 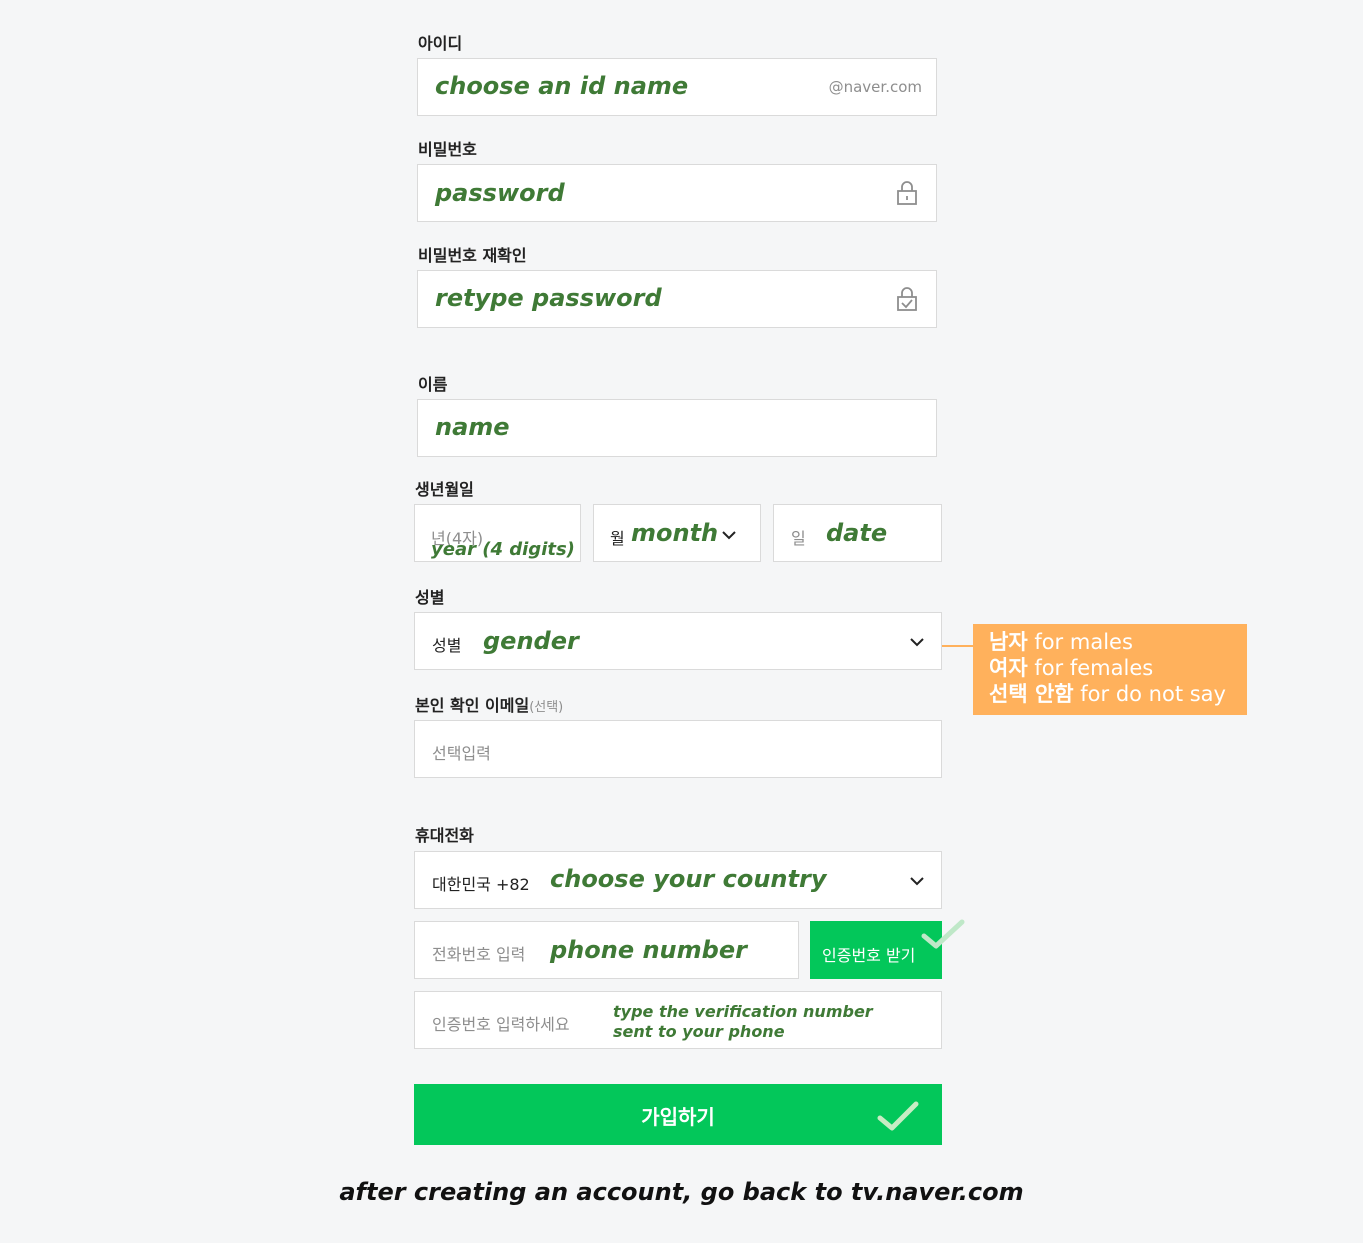 What do you see at coordinates (1008, 642) in the screenshot?
I see `note-male-ko: 남자` at bounding box center [1008, 642].